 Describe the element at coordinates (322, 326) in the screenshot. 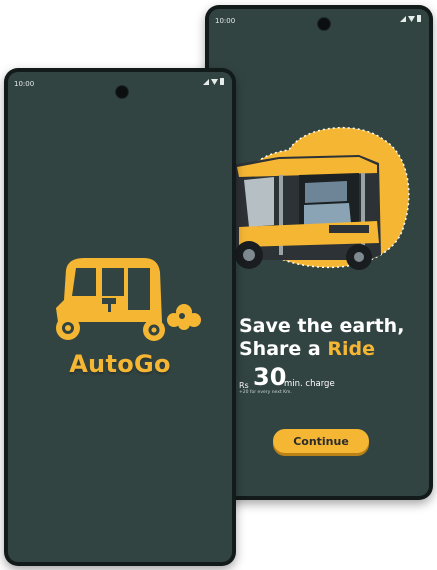

I see `headline-line1: Save the earth,` at that location.